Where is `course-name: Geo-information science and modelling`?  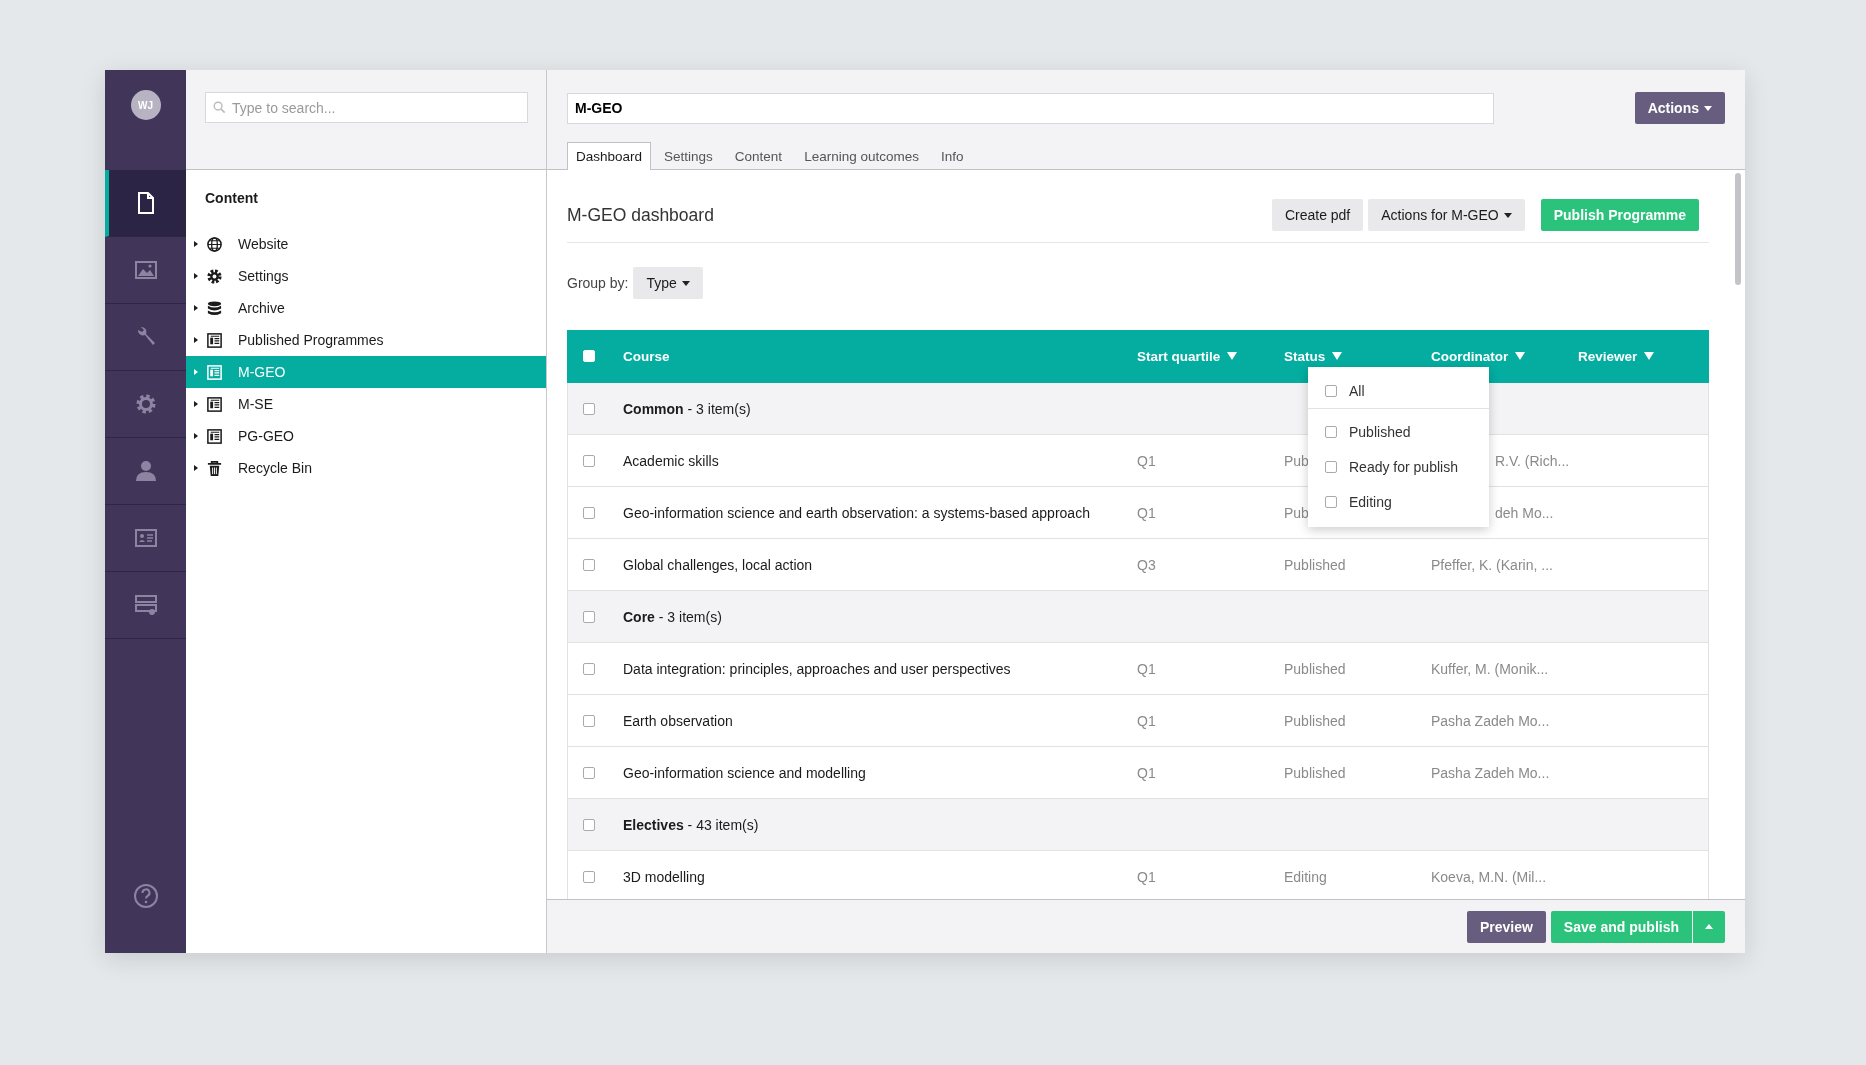
course-name: Geo-information science and modelling is located at coordinates (744, 772).